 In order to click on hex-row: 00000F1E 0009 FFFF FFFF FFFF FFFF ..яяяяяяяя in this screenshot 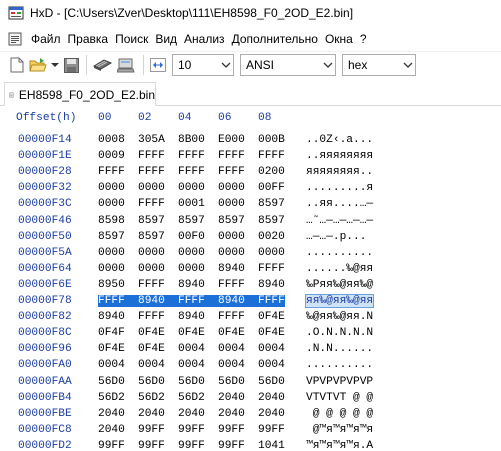, I will do `click(250, 158)`.